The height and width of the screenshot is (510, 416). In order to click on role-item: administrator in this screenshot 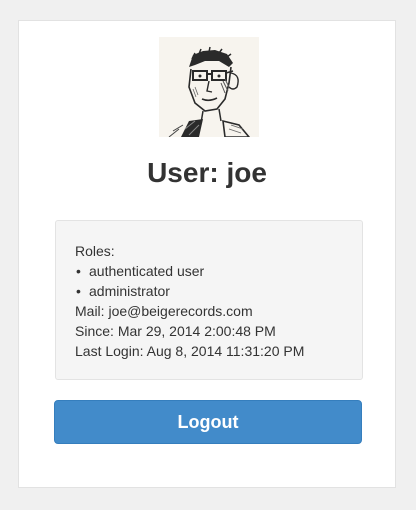, I will do `click(209, 291)`.